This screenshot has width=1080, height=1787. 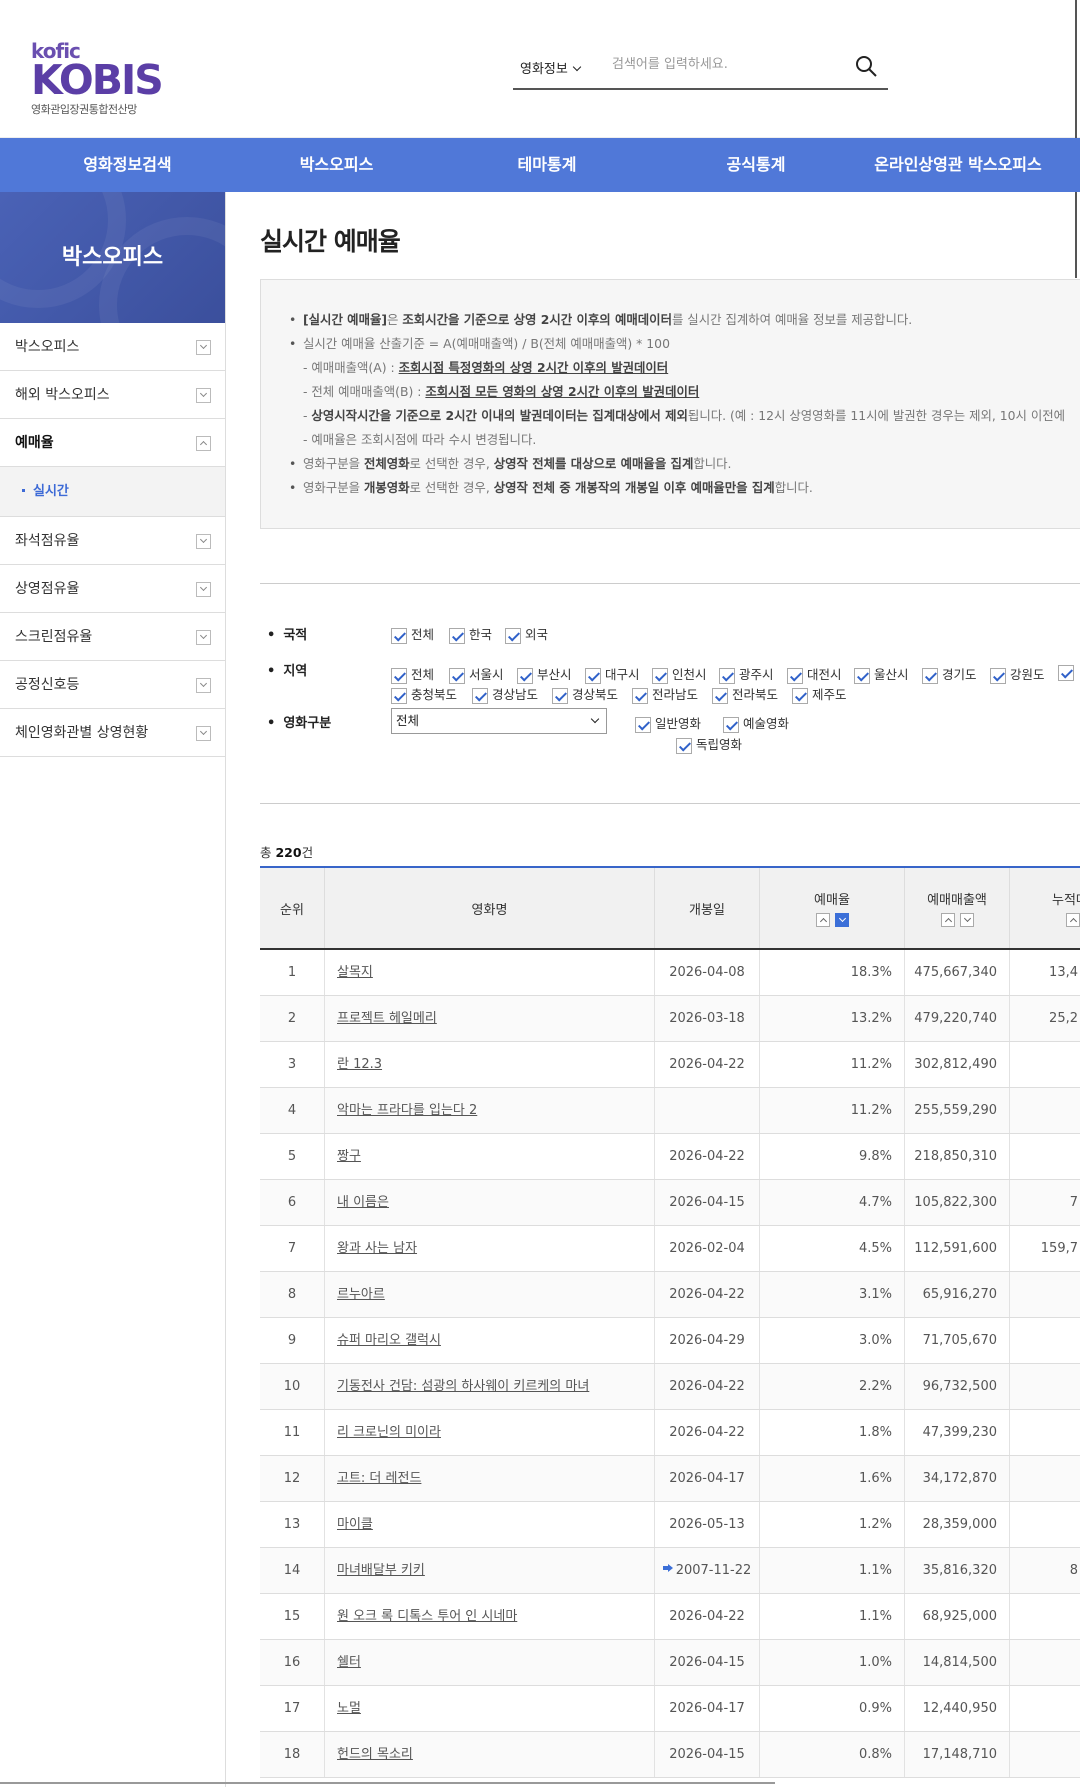 What do you see at coordinates (1017, 674) in the screenshot?
I see `checkbox-region: 강원도` at bounding box center [1017, 674].